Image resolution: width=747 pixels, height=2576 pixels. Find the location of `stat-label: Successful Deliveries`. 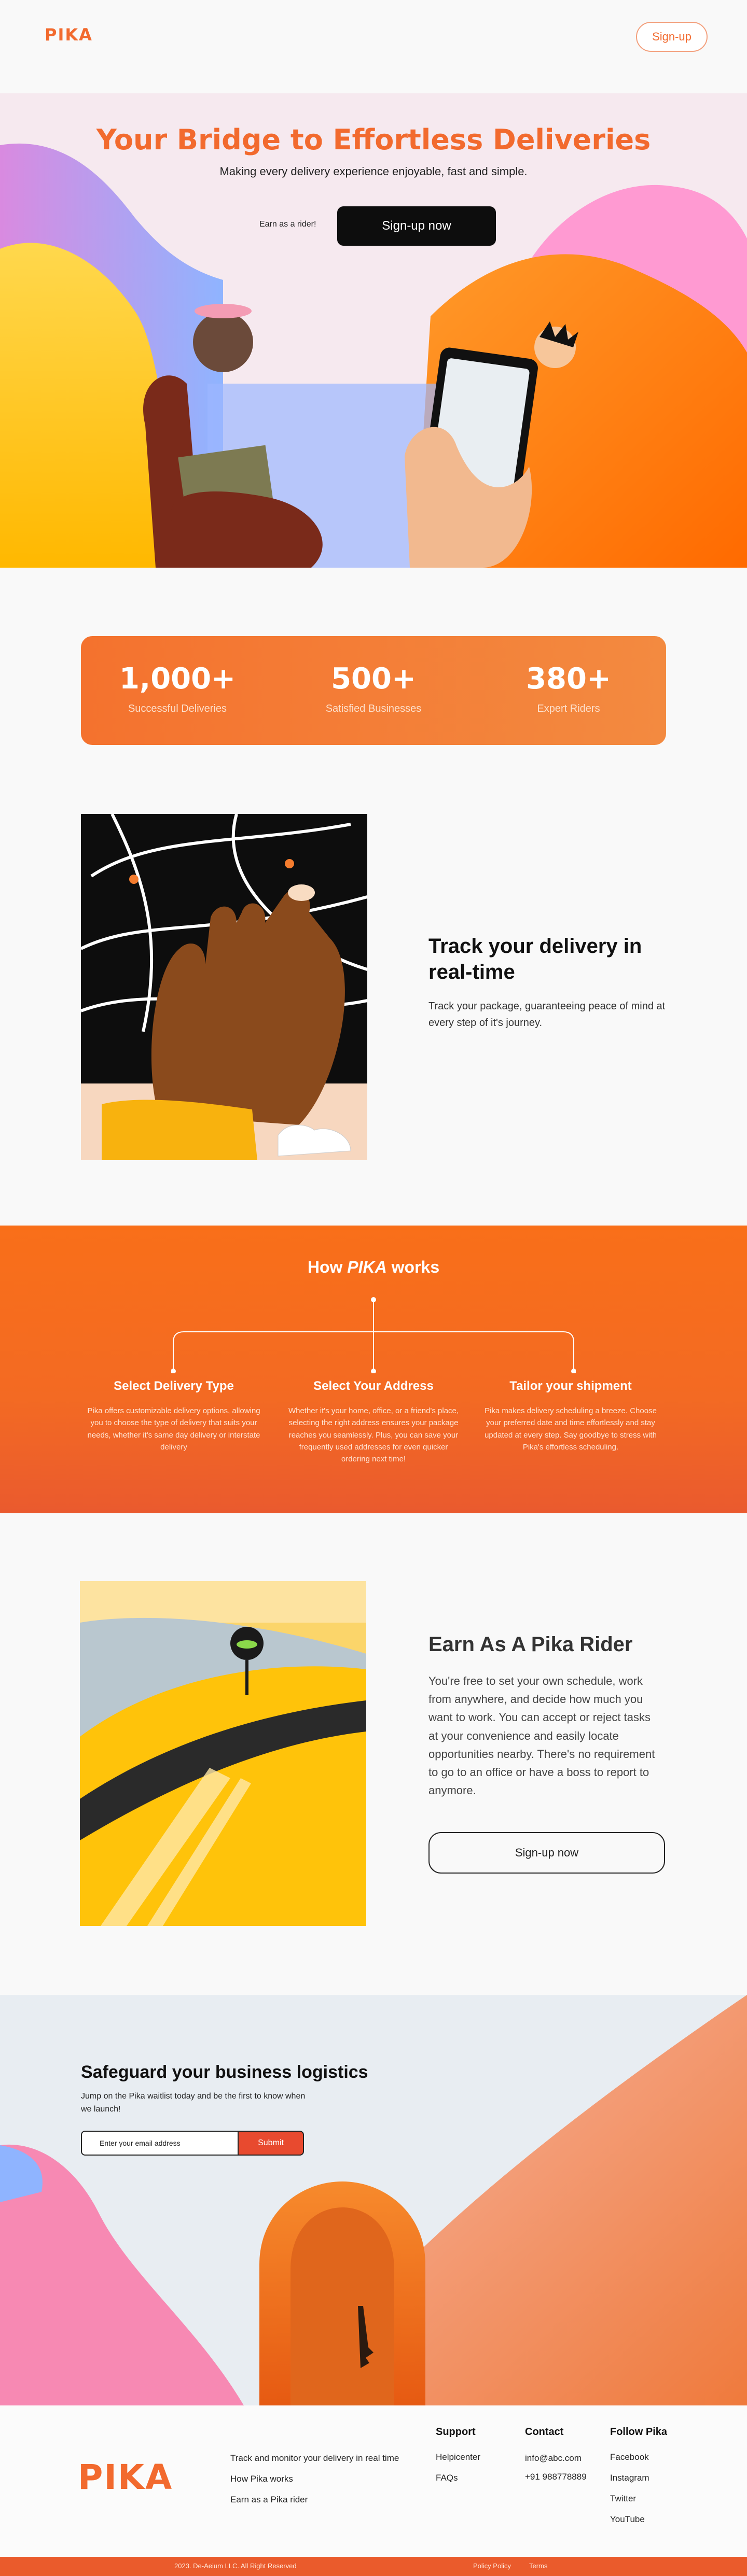

stat-label: Successful Deliveries is located at coordinates (178, 708).